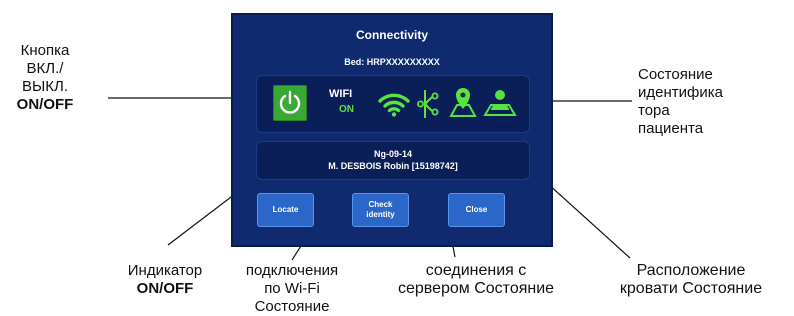  Describe the element at coordinates (341, 94) in the screenshot. I see `wifi-label: WIFI` at that location.